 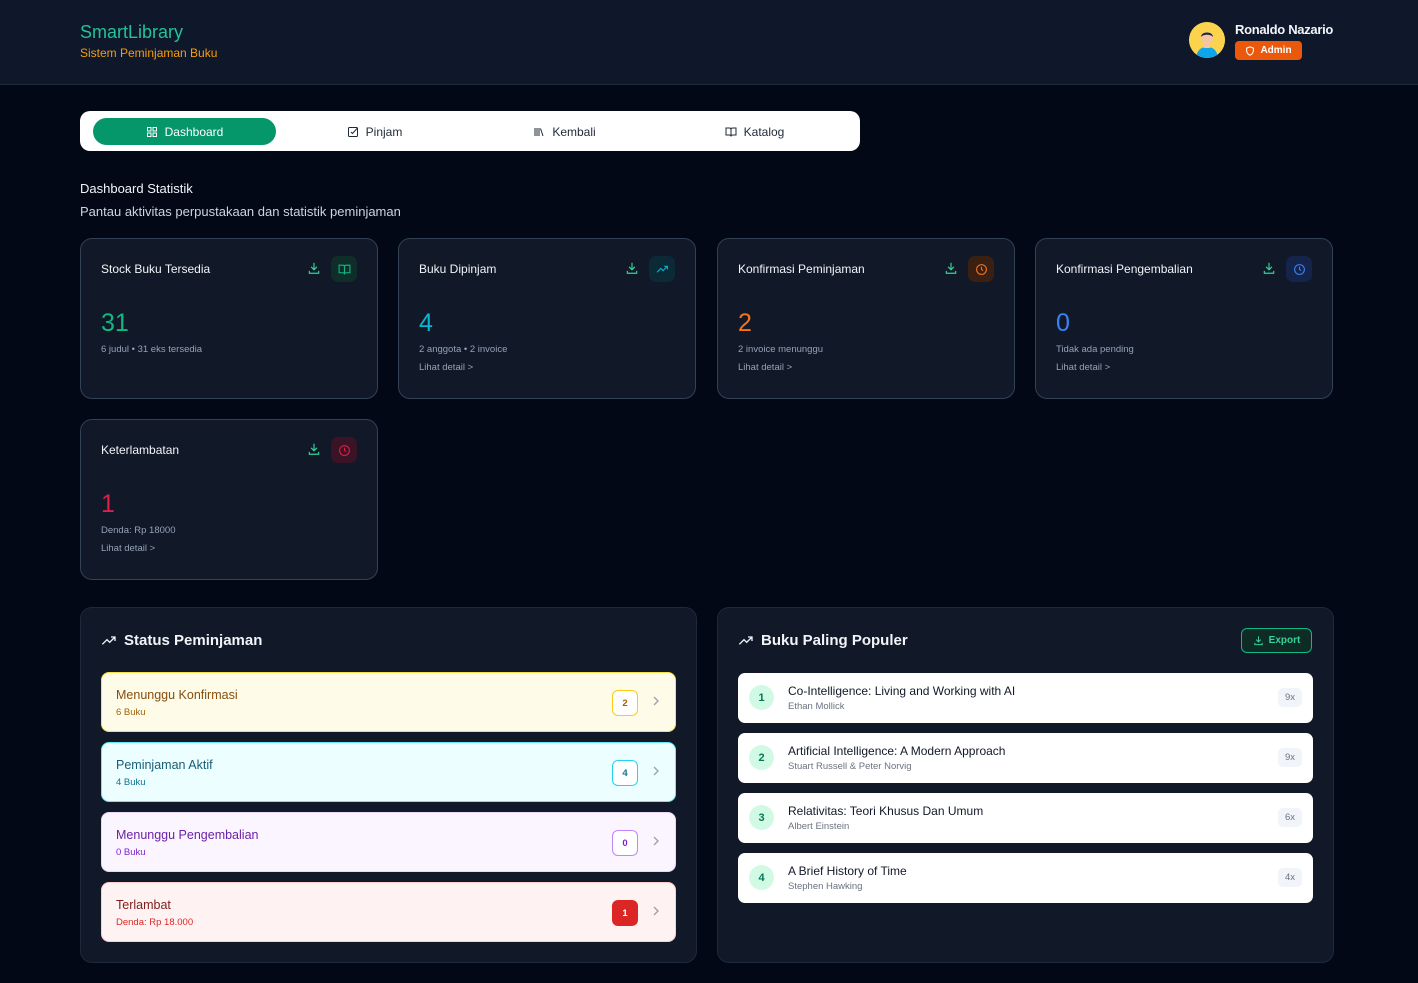 I want to click on book-title: Relativitas: Teori Khusus Dan Umum, so click(x=886, y=811).